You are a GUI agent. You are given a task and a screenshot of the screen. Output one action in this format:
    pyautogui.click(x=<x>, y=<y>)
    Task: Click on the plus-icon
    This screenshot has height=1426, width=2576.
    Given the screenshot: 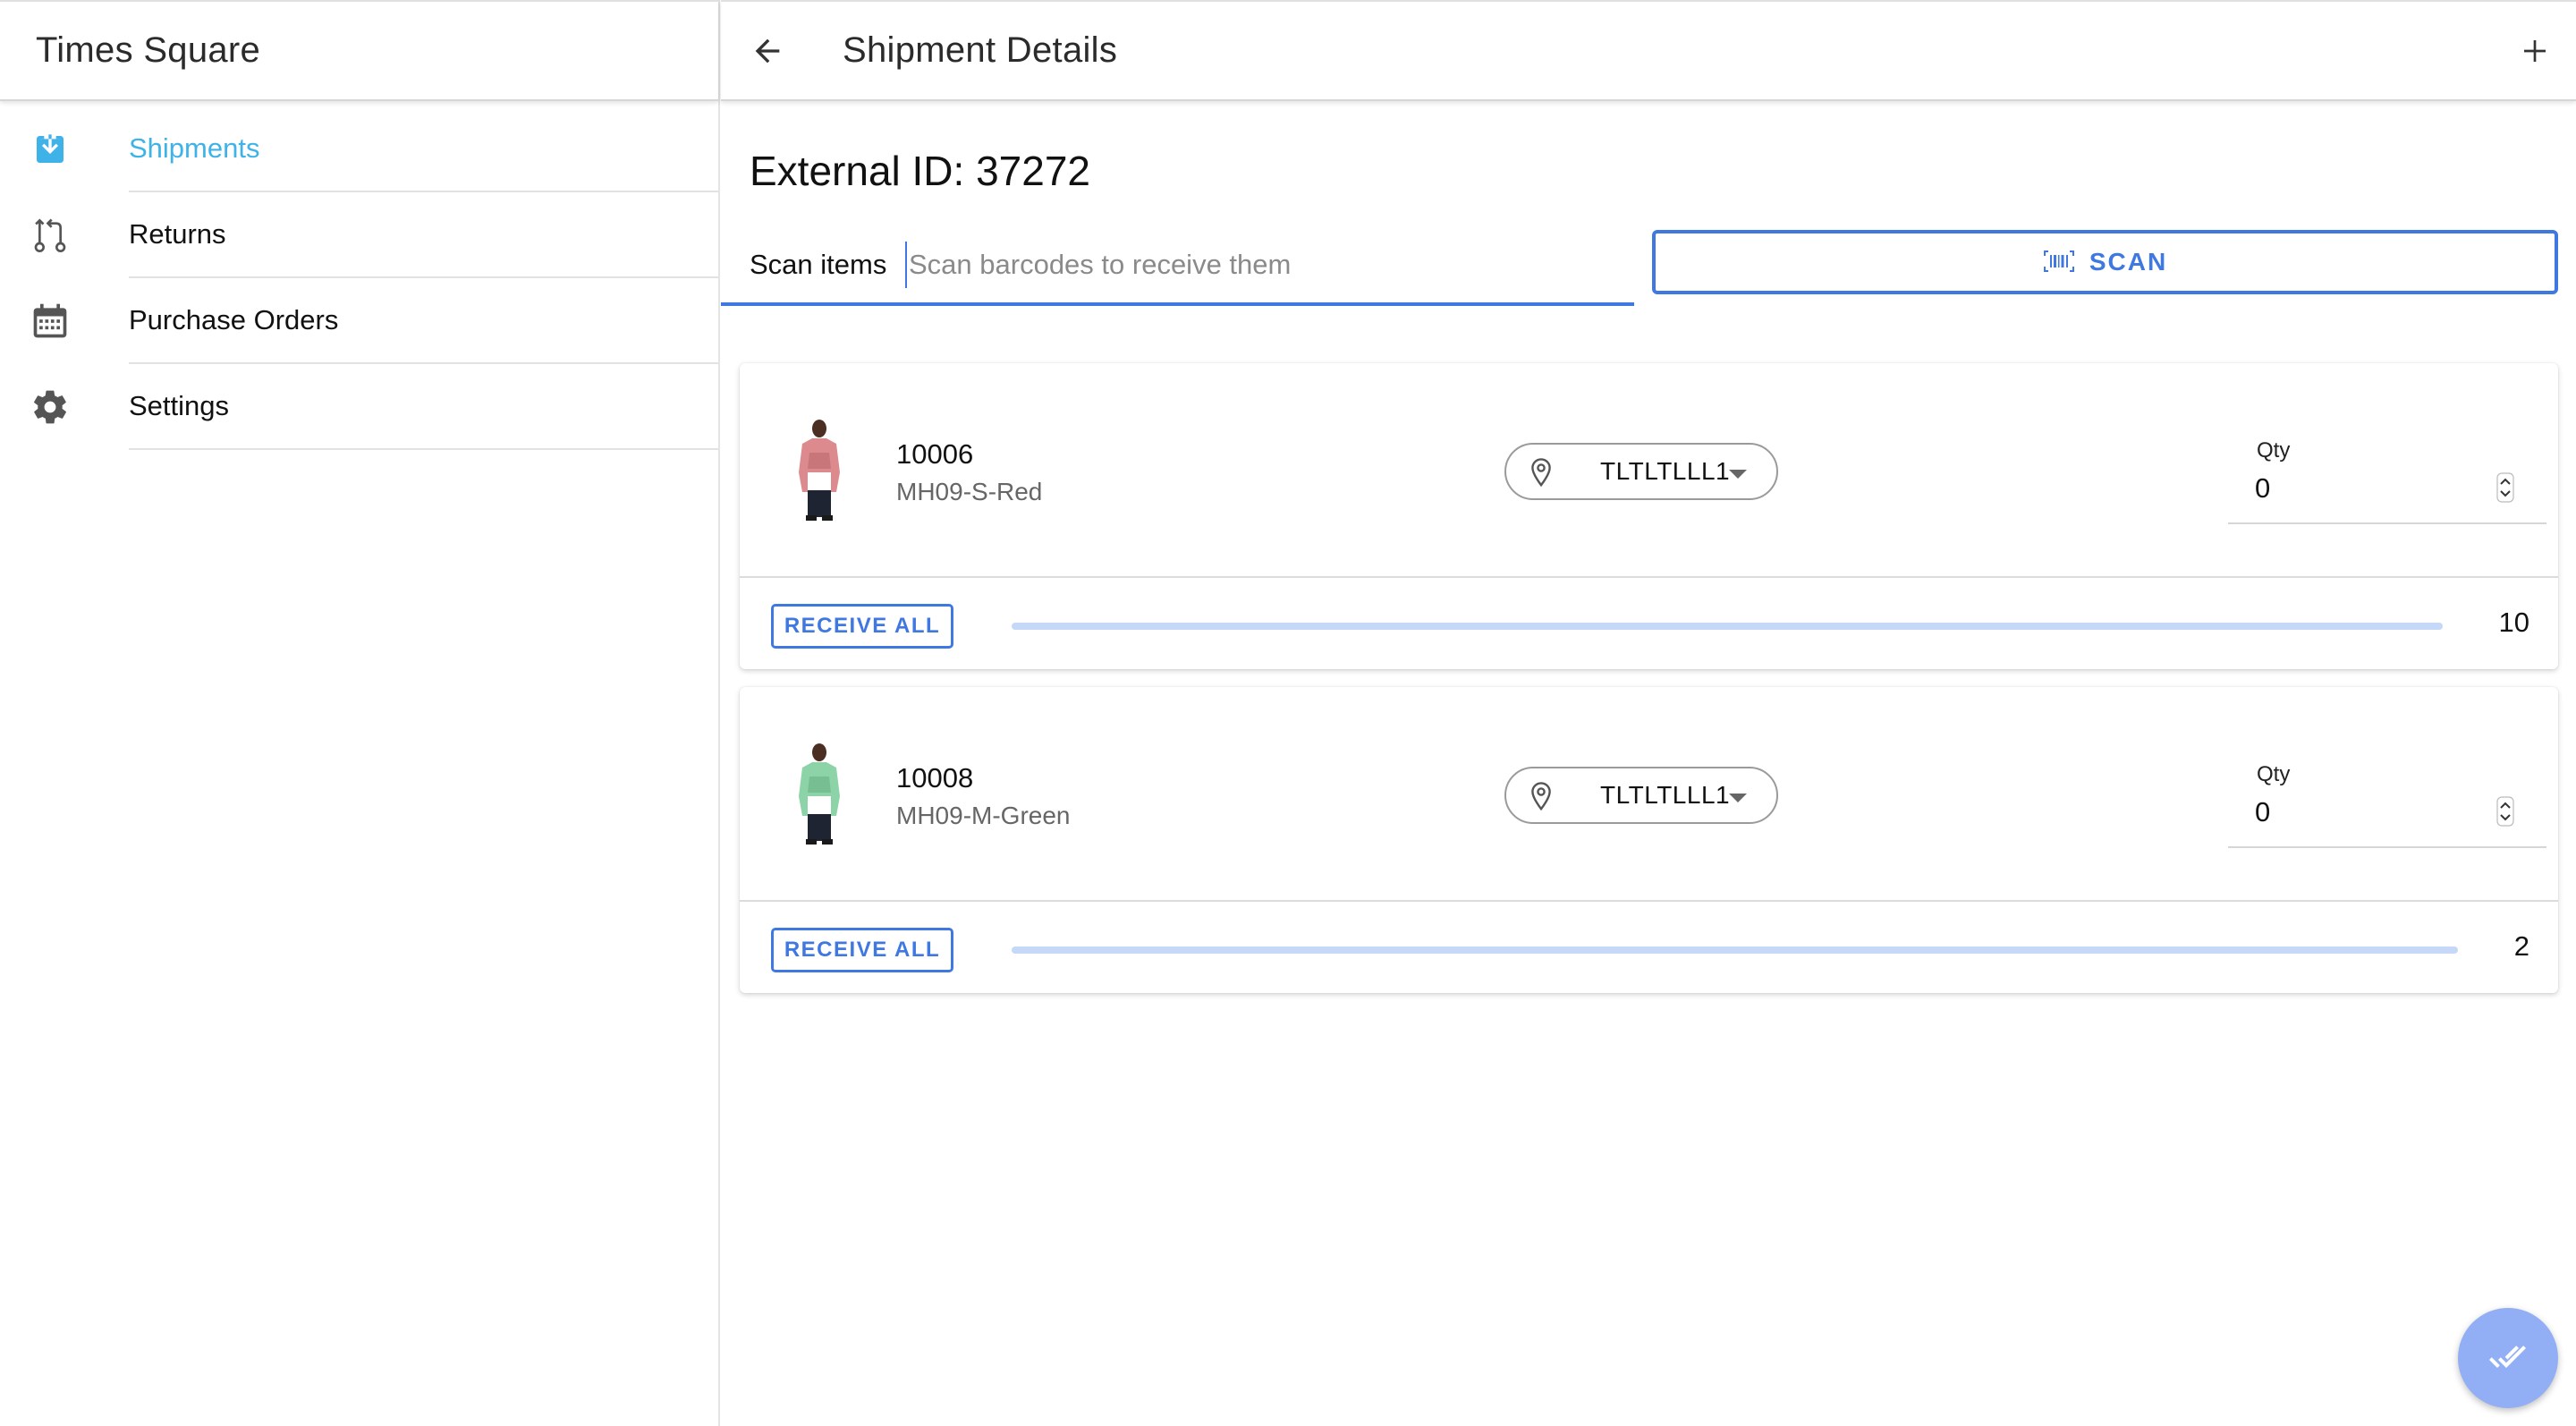 What is the action you would take?
    pyautogui.click(x=2535, y=53)
    